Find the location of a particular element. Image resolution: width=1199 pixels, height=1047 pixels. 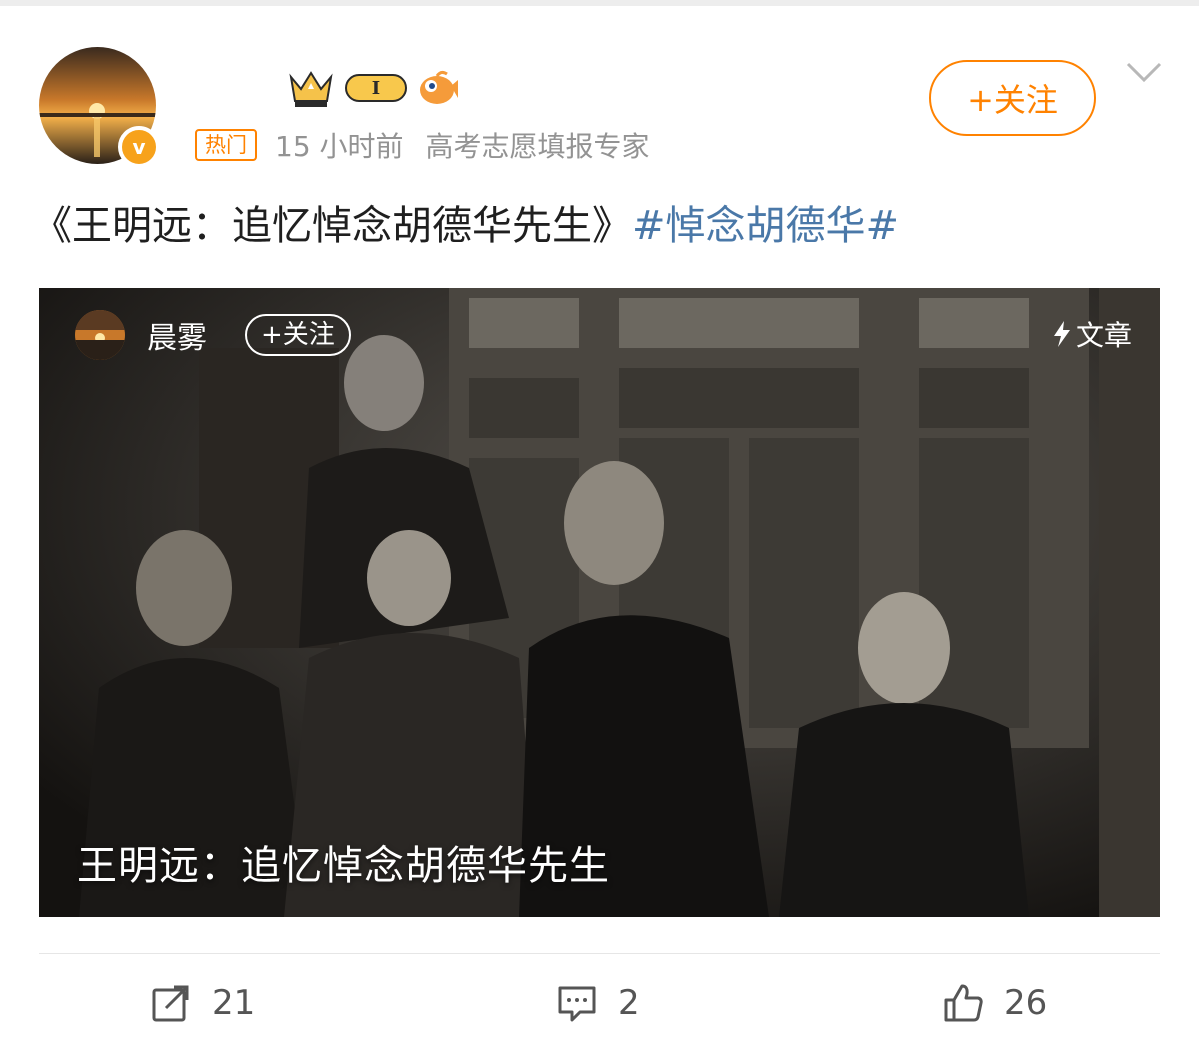

share-action: 21 is located at coordinates (202, 1003).